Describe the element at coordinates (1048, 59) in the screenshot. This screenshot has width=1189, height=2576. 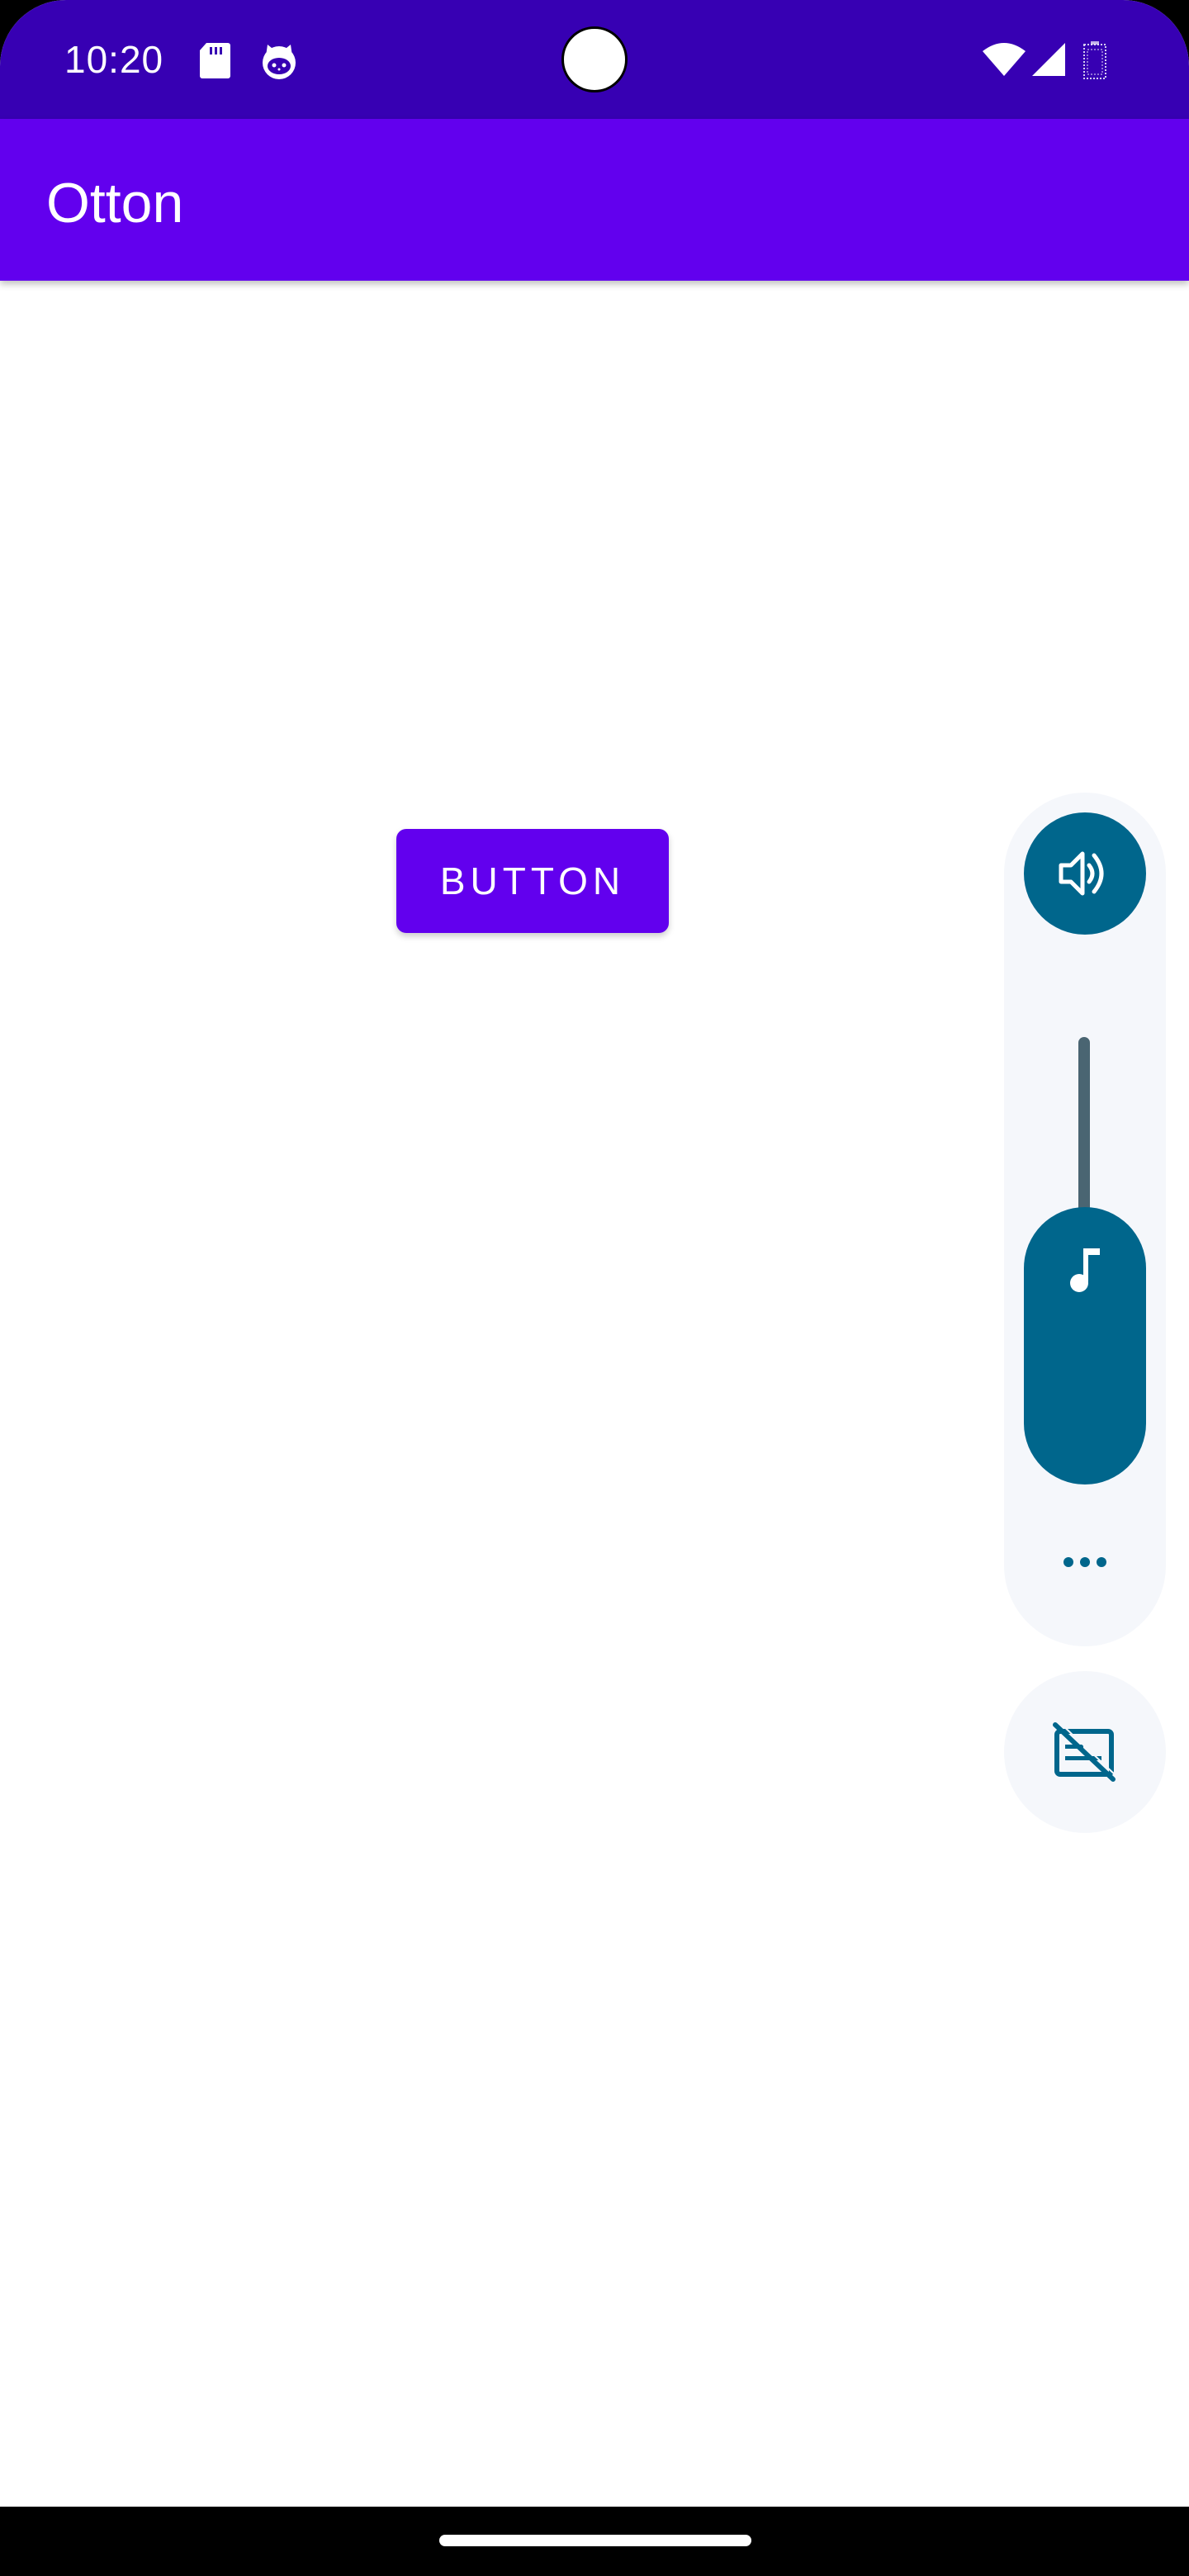
I see `signal-icon` at that location.